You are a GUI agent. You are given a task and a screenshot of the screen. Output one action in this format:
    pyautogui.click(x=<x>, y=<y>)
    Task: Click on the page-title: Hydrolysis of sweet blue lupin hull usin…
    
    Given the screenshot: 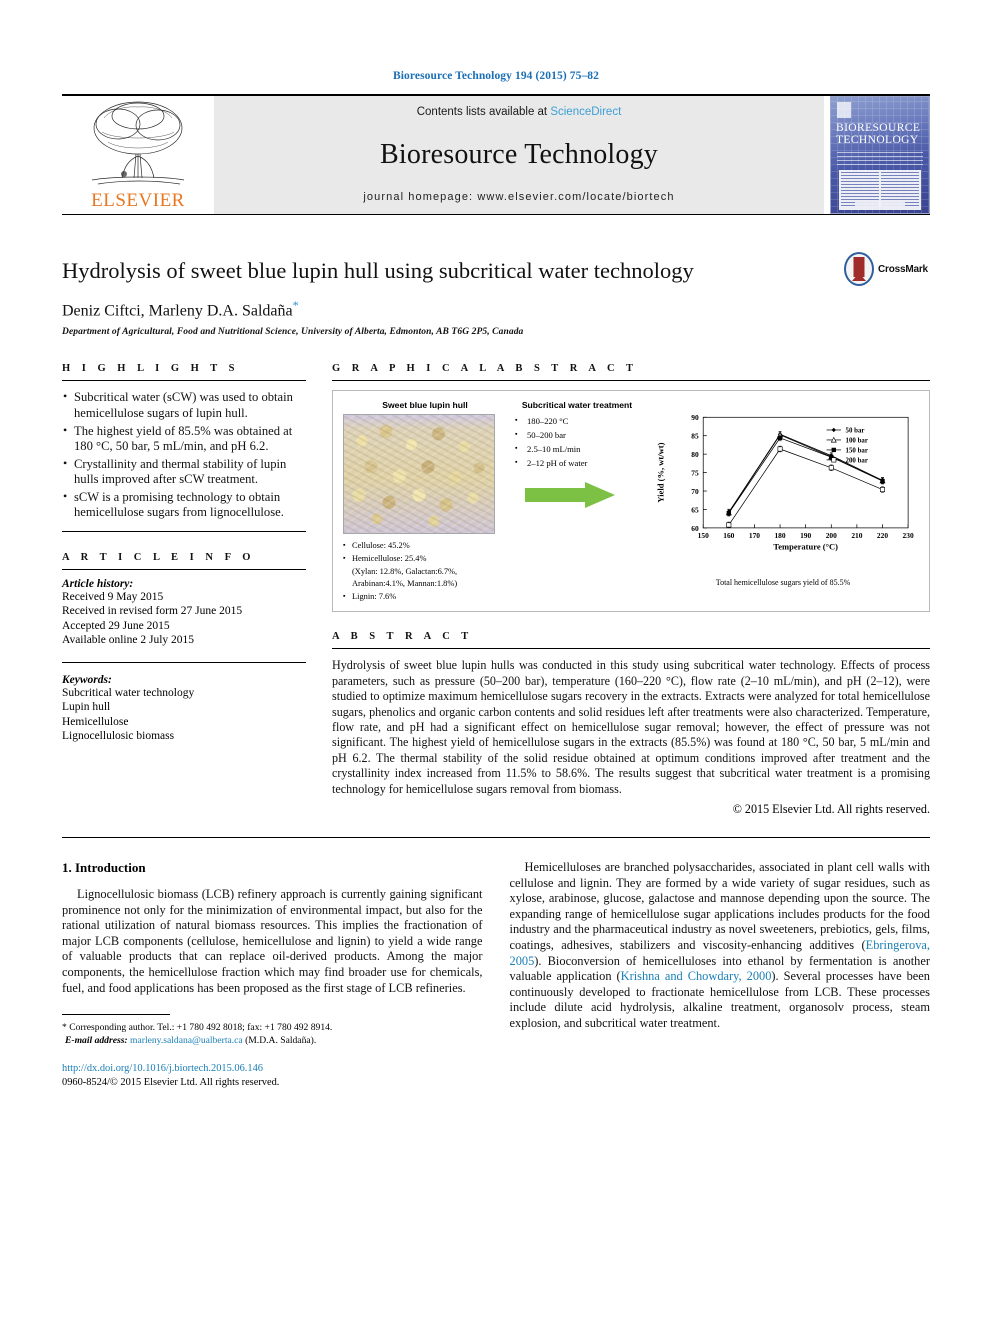 What is the action you would take?
    pyautogui.click(x=378, y=270)
    